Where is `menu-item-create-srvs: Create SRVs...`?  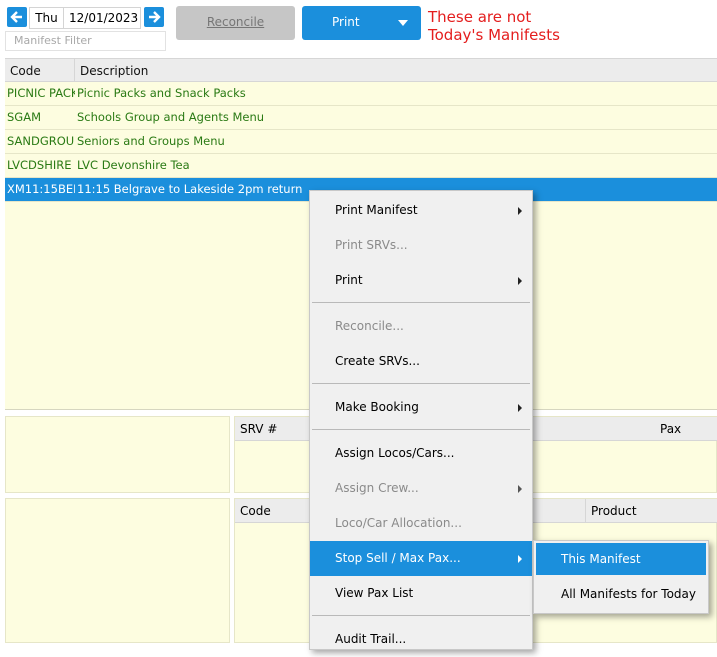
menu-item-create-srvs: Create SRVs... is located at coordinates (421, 361).